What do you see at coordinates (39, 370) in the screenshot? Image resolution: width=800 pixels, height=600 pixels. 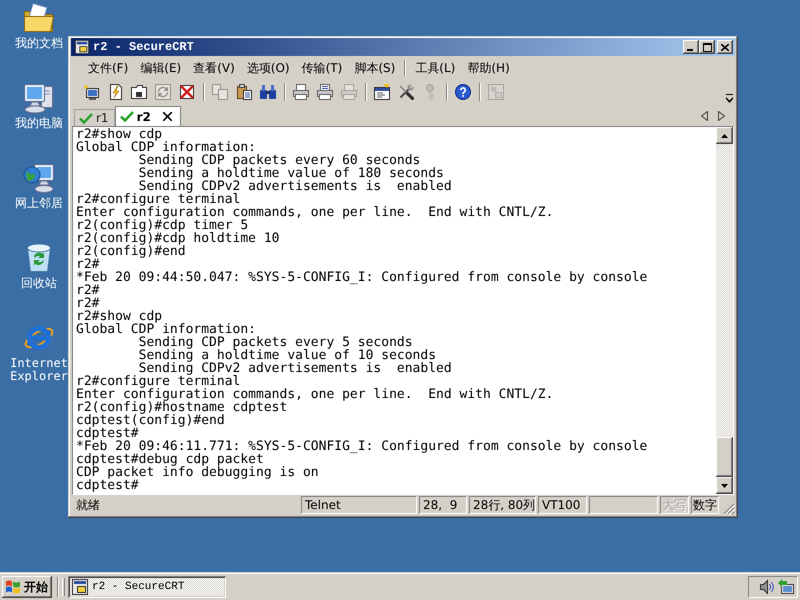 I see `desktop-icon-label: Internet Explorer` at bounding box center [39, 370].